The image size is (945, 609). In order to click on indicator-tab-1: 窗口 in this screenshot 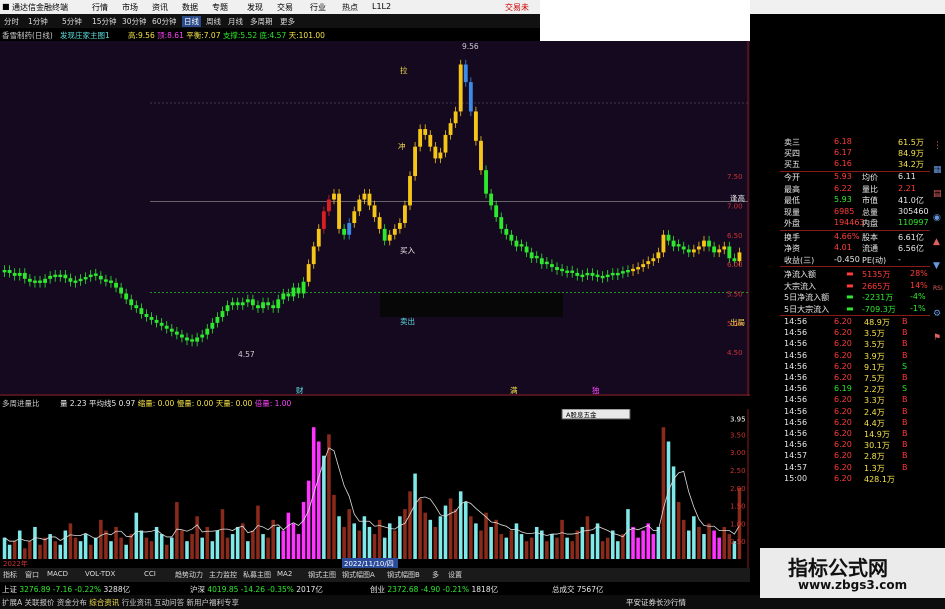, I will do `click(32, 575)`.